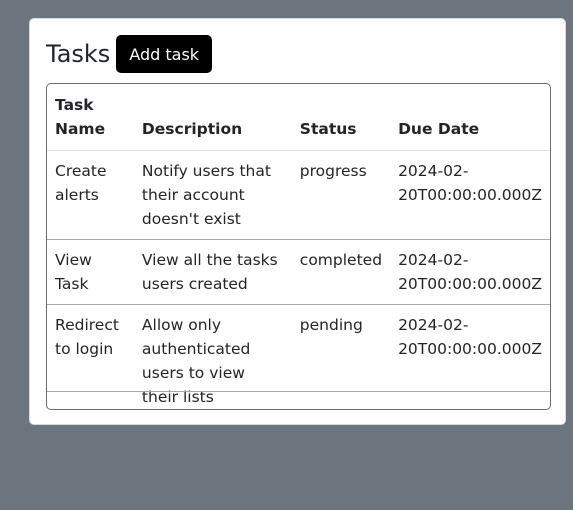  I want to click on task-name-cell: View Task, so click(90, 272).